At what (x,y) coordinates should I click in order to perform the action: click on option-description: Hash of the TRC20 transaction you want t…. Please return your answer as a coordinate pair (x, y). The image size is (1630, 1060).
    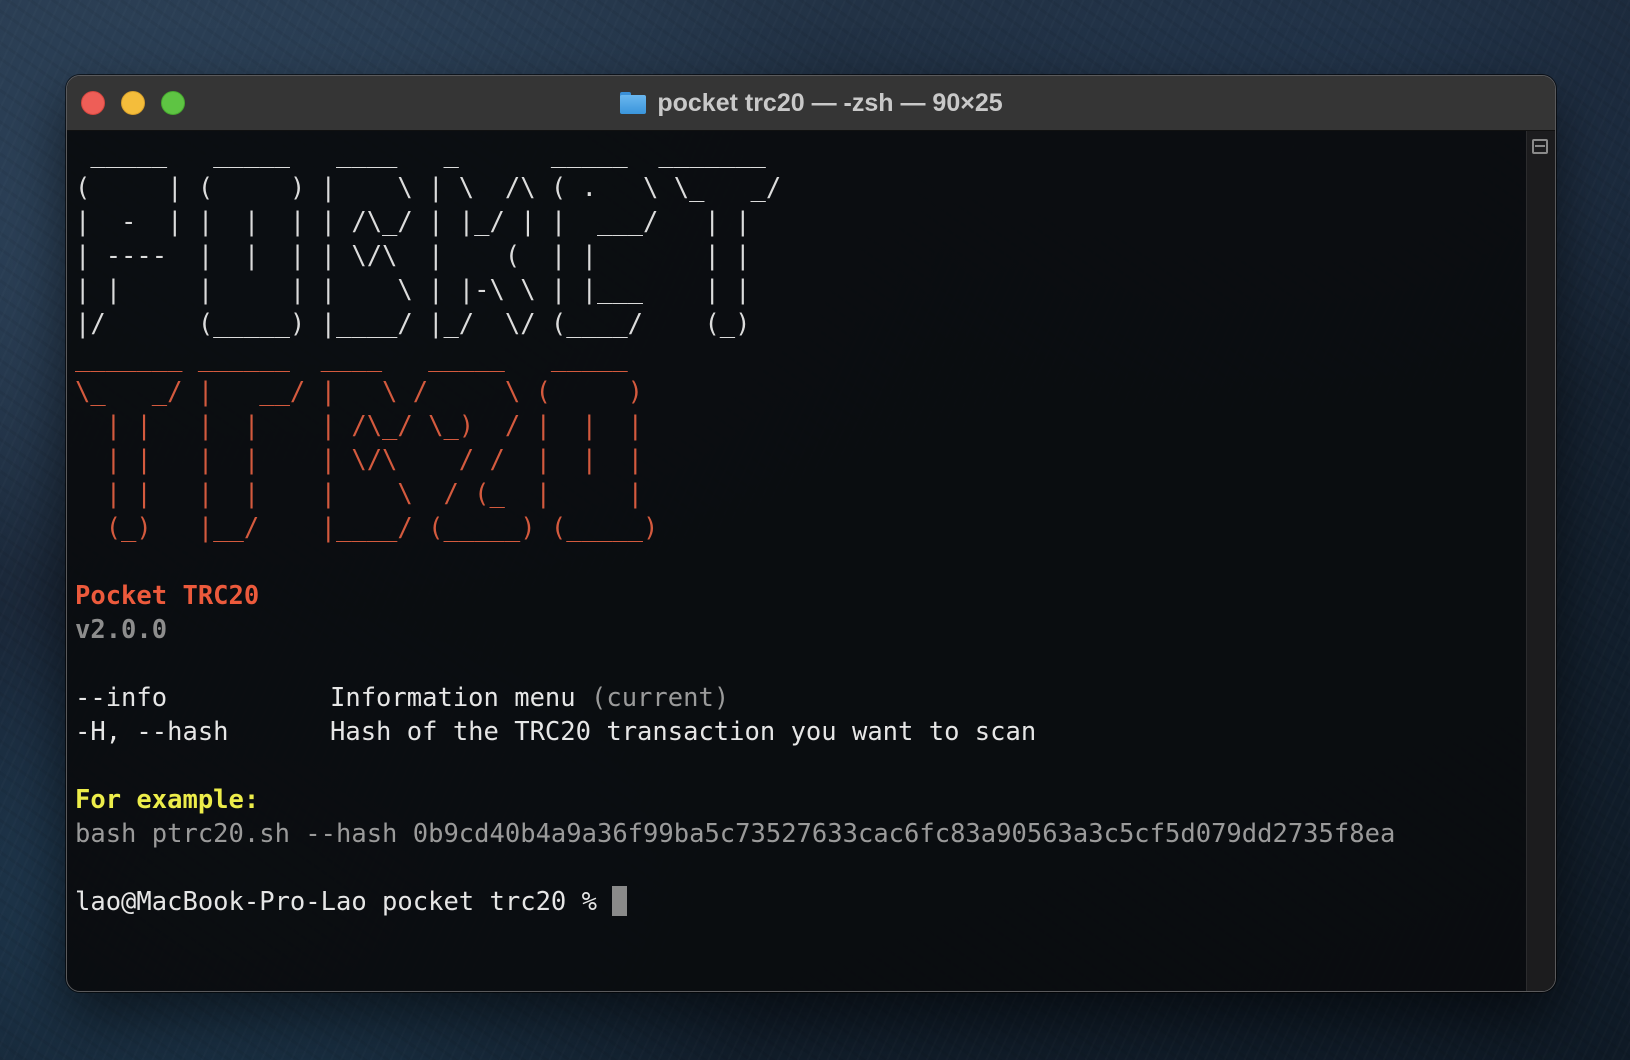
    Looking at the image, I should click on (683, 732).